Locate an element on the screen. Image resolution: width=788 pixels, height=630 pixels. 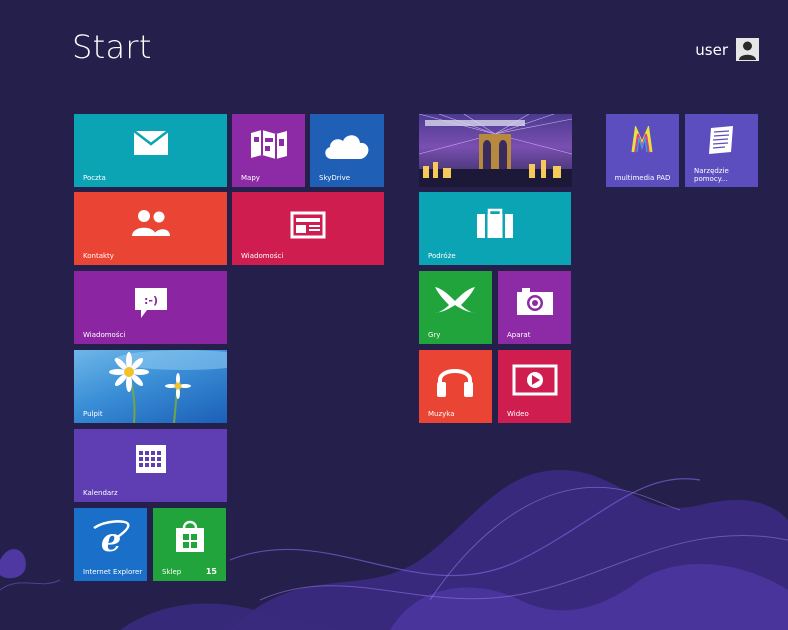
tile-people: Kontakty is located at coordinates (150, 228).